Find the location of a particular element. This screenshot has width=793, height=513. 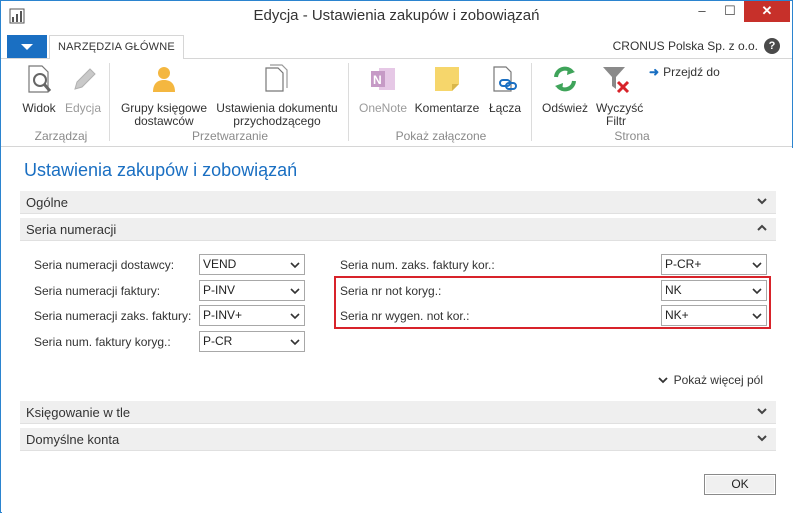

fasttab-numbering: Seria numeracji is located at coordinates (398, 229).